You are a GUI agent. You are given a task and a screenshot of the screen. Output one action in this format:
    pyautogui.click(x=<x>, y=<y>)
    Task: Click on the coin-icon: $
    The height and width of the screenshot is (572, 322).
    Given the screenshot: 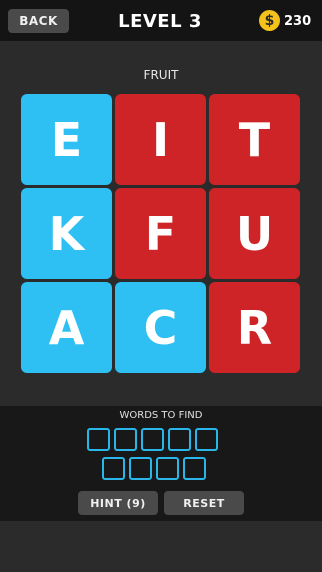 What is the action you would take?
    pyautogui.click(x=269, y=20)
    